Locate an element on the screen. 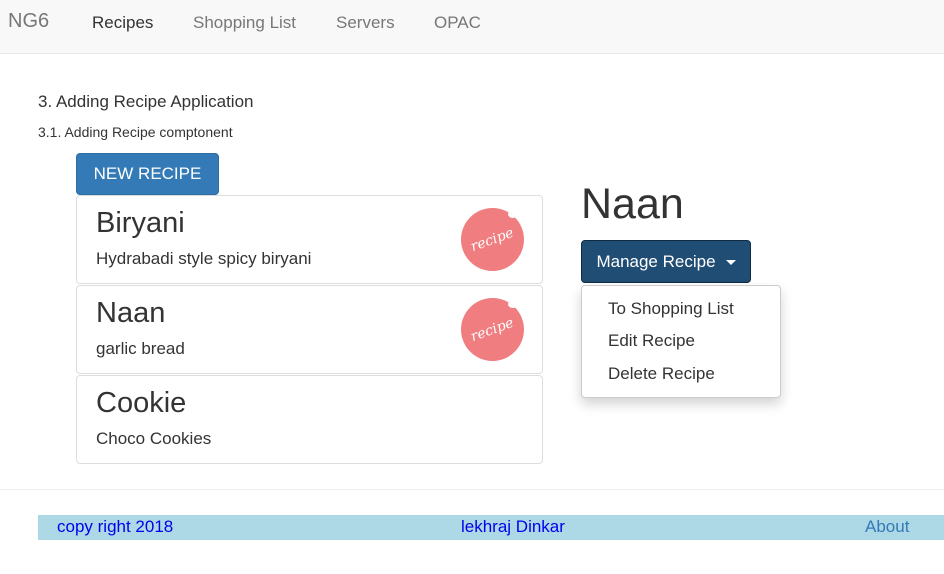 The height and width of the screenshot is (574, 944). manage-recipe-dropdown-button: Manage Recipe is located at coordinates (666, 261).